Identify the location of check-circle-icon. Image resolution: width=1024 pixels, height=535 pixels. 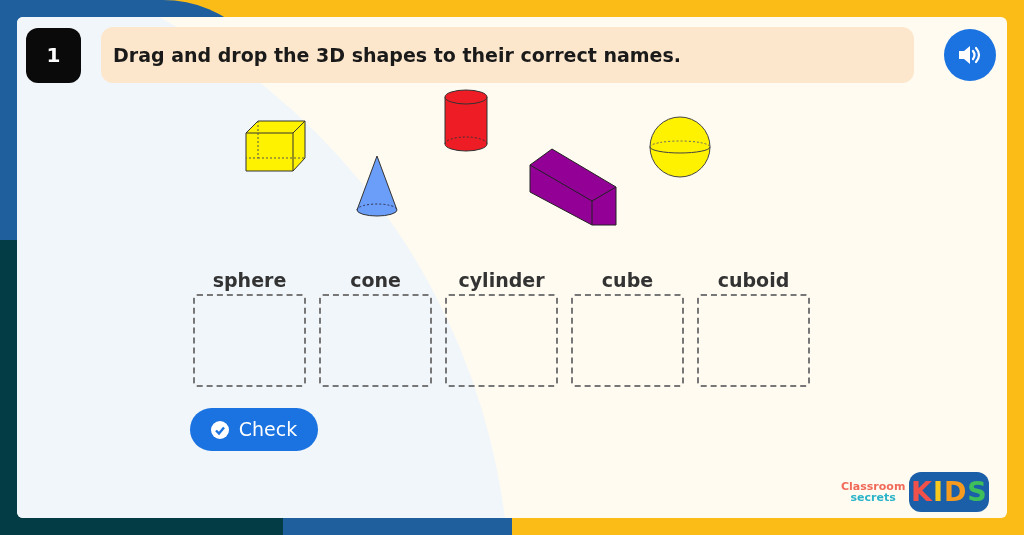
(219, 429).